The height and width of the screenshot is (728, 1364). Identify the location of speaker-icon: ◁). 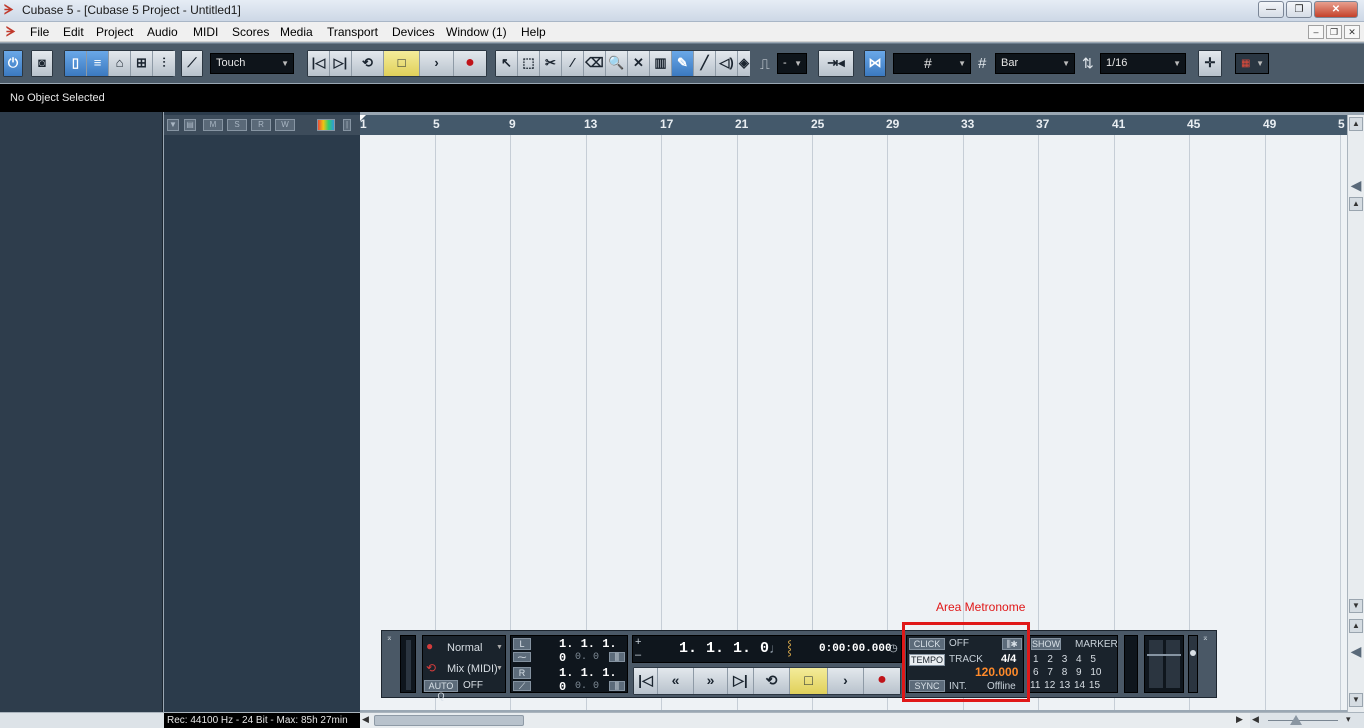
(727, 63).